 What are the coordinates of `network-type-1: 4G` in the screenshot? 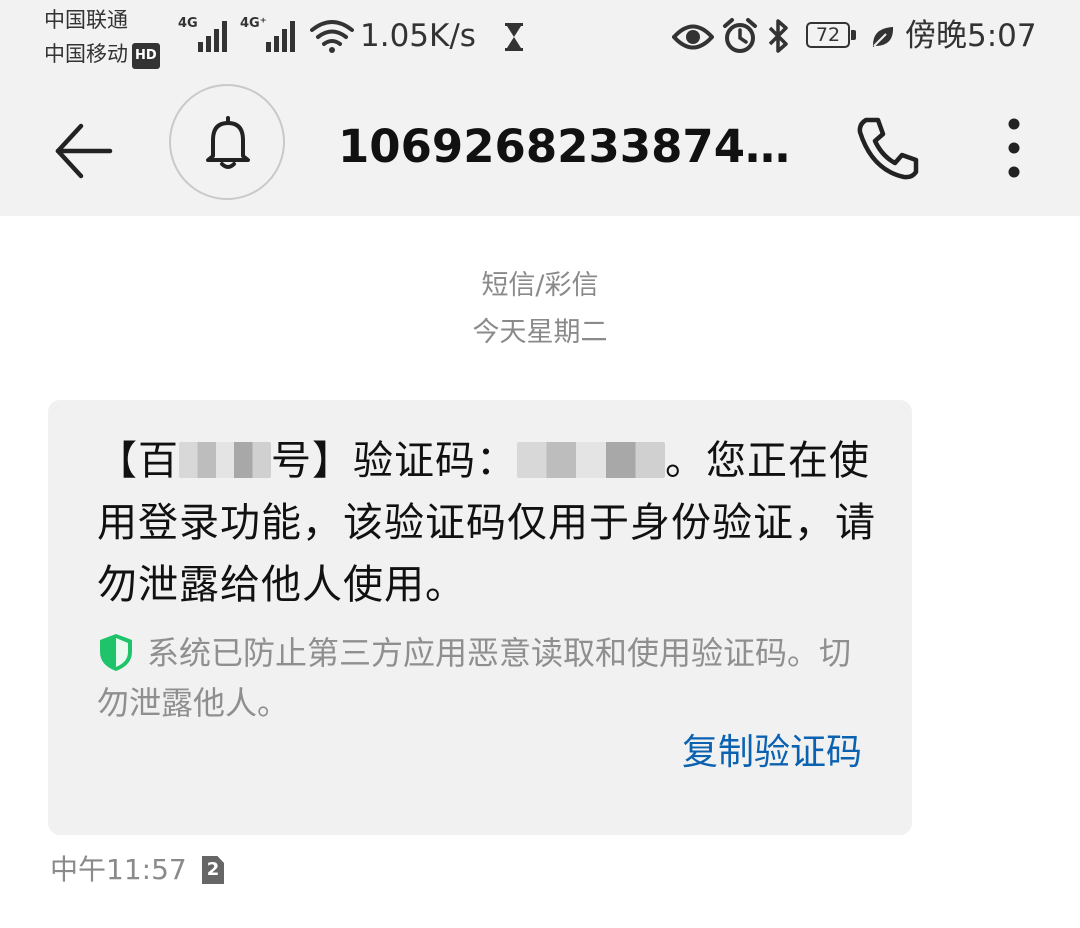 It's located at (188, 23).